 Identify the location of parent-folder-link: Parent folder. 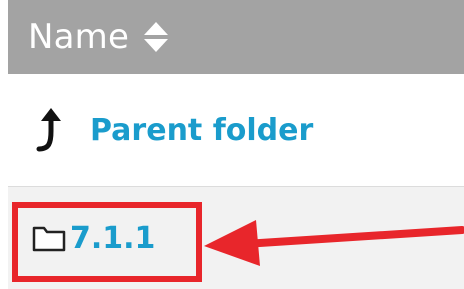
(201, 130).